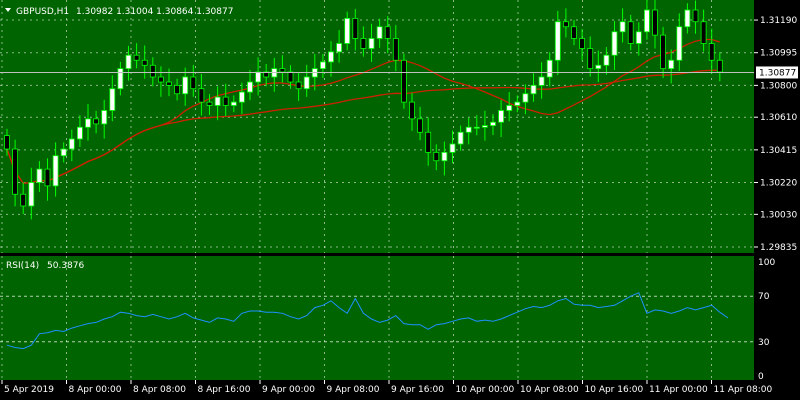  I want to click on time-tick-label: 10 Apr 00:00, so click(485, 390).